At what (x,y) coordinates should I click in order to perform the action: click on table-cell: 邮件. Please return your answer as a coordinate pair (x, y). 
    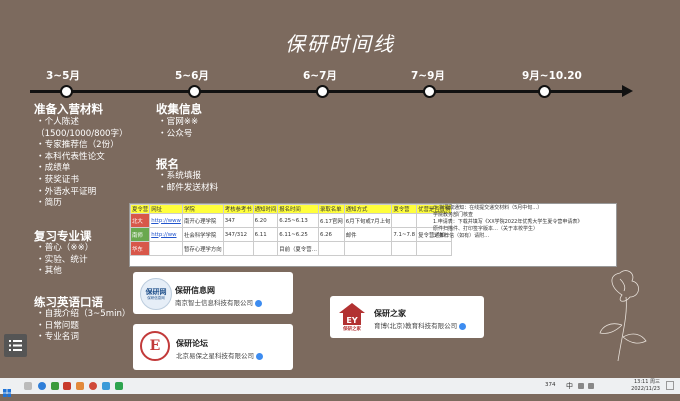
    Looking at the image, I should click on (368, 234).